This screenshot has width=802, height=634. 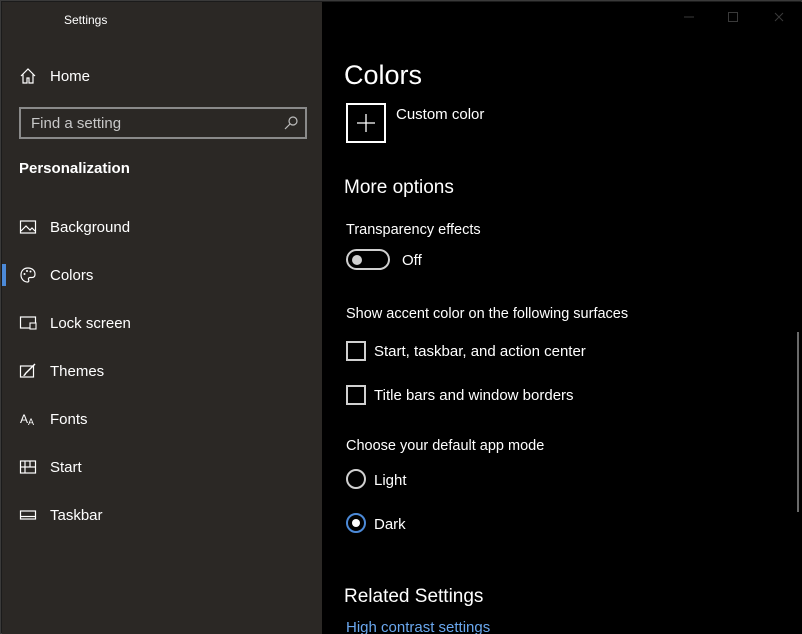 I want to click on custom-color-label: Custom color, so click(x=440, y=114).